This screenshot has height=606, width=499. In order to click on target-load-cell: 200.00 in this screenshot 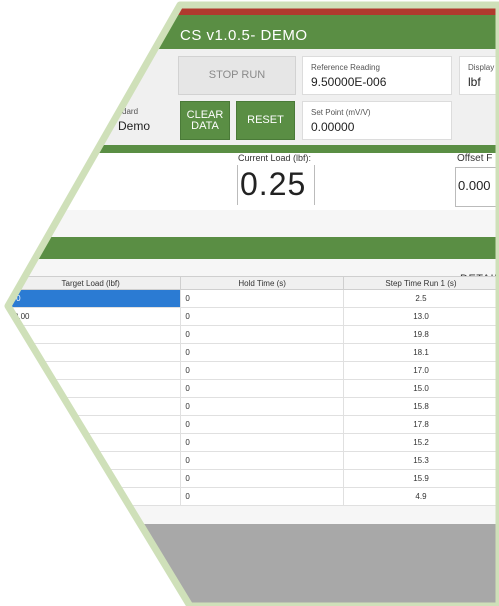, I will do `click(95, 316)`.